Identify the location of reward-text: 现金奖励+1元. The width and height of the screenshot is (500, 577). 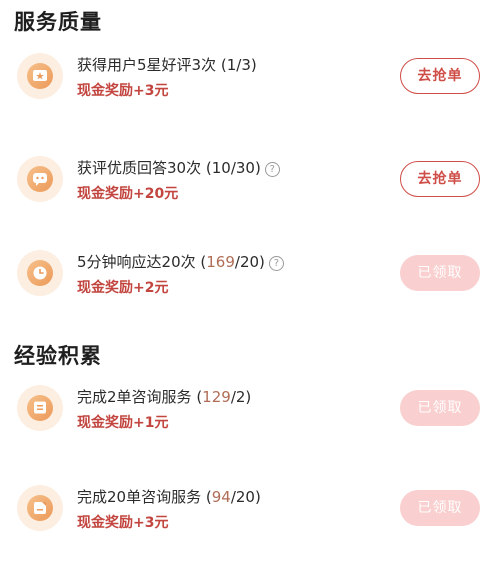
(123, 423).